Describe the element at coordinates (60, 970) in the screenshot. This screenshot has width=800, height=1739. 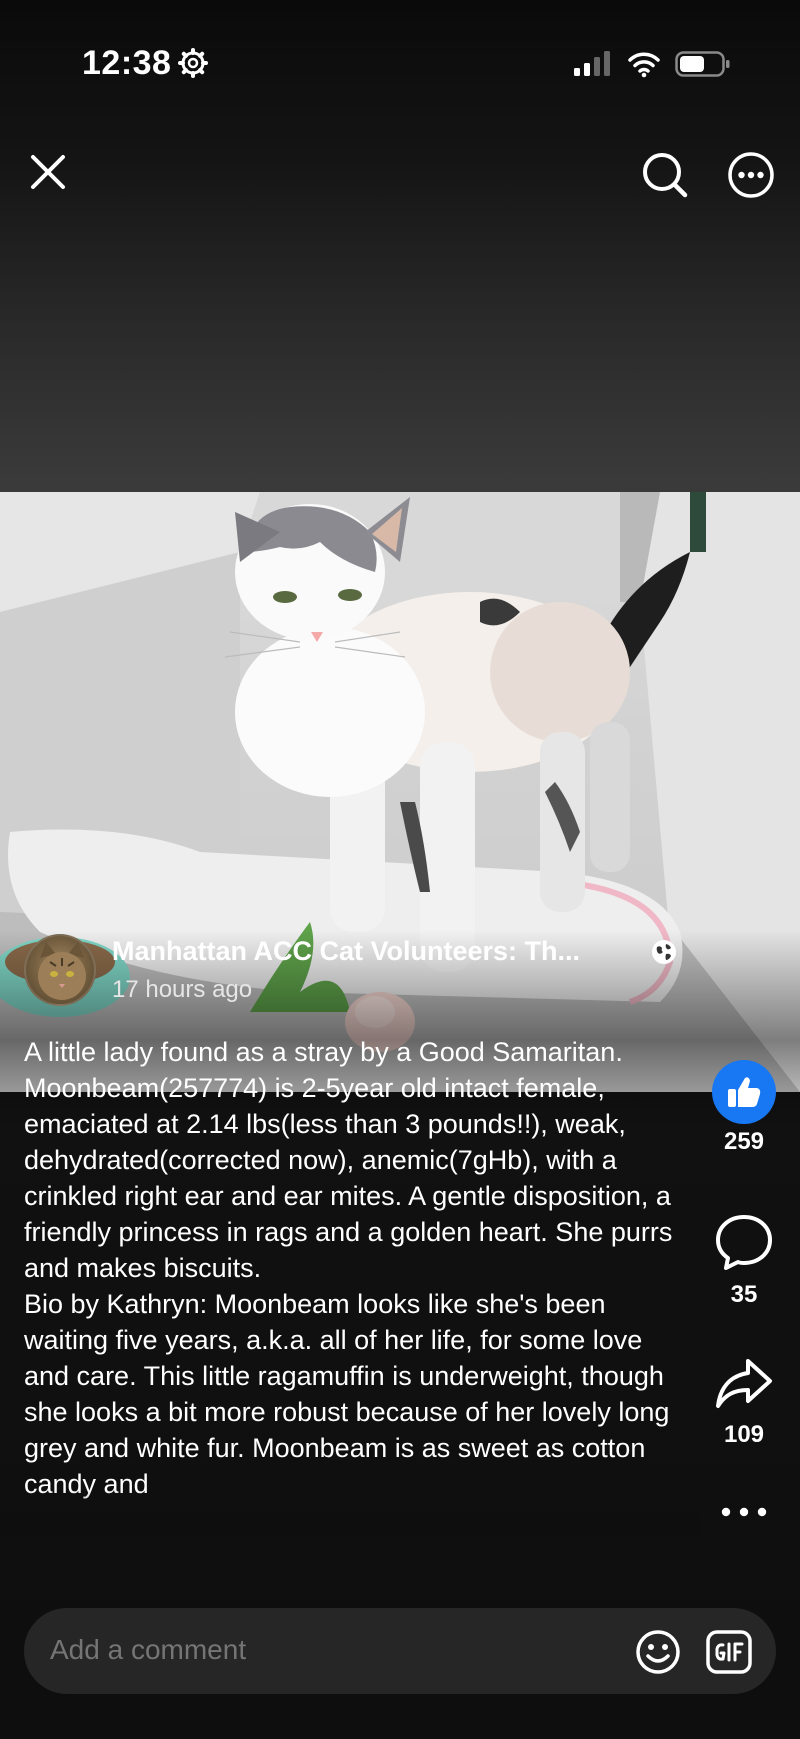
I see `page-avatar` at that location.